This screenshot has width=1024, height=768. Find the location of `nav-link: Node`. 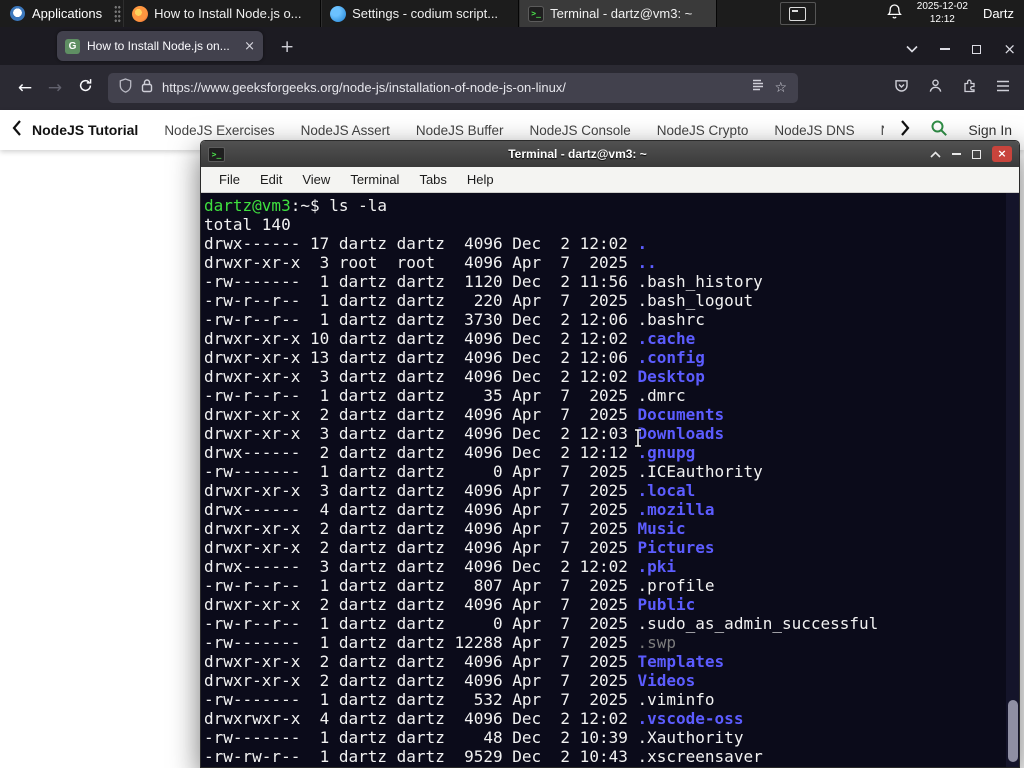

nav-link: Node is located at coordinates (883, 130).